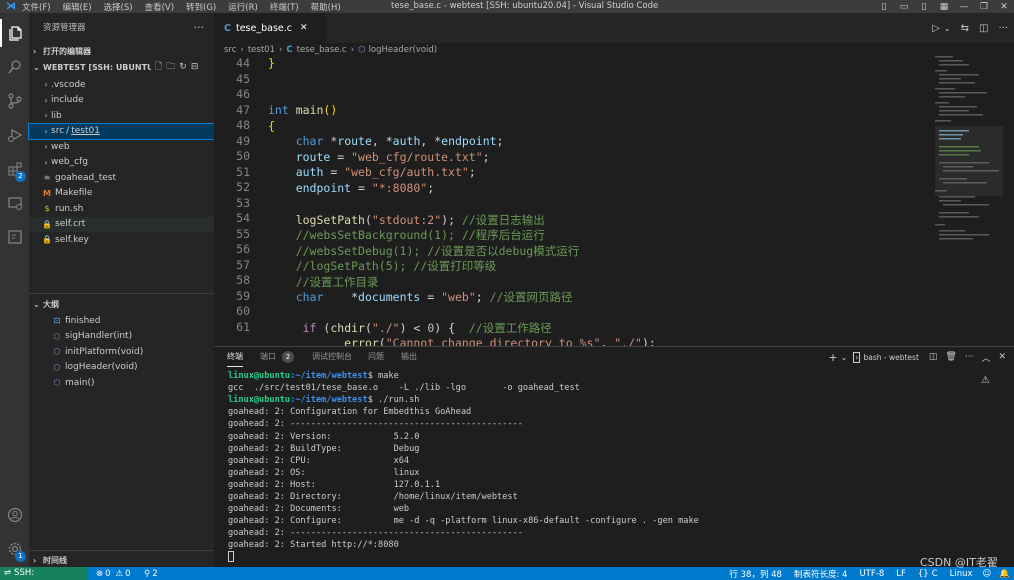 This screenshot has width=1014, height=580. I want to click on outline-label: 大纲, so click(51, 304).